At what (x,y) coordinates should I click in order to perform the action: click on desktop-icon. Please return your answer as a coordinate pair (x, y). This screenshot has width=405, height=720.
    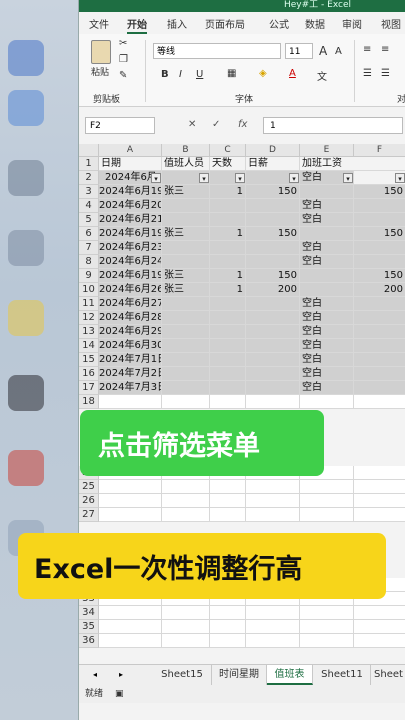
    Looking at the image, I should click on (26, 318).